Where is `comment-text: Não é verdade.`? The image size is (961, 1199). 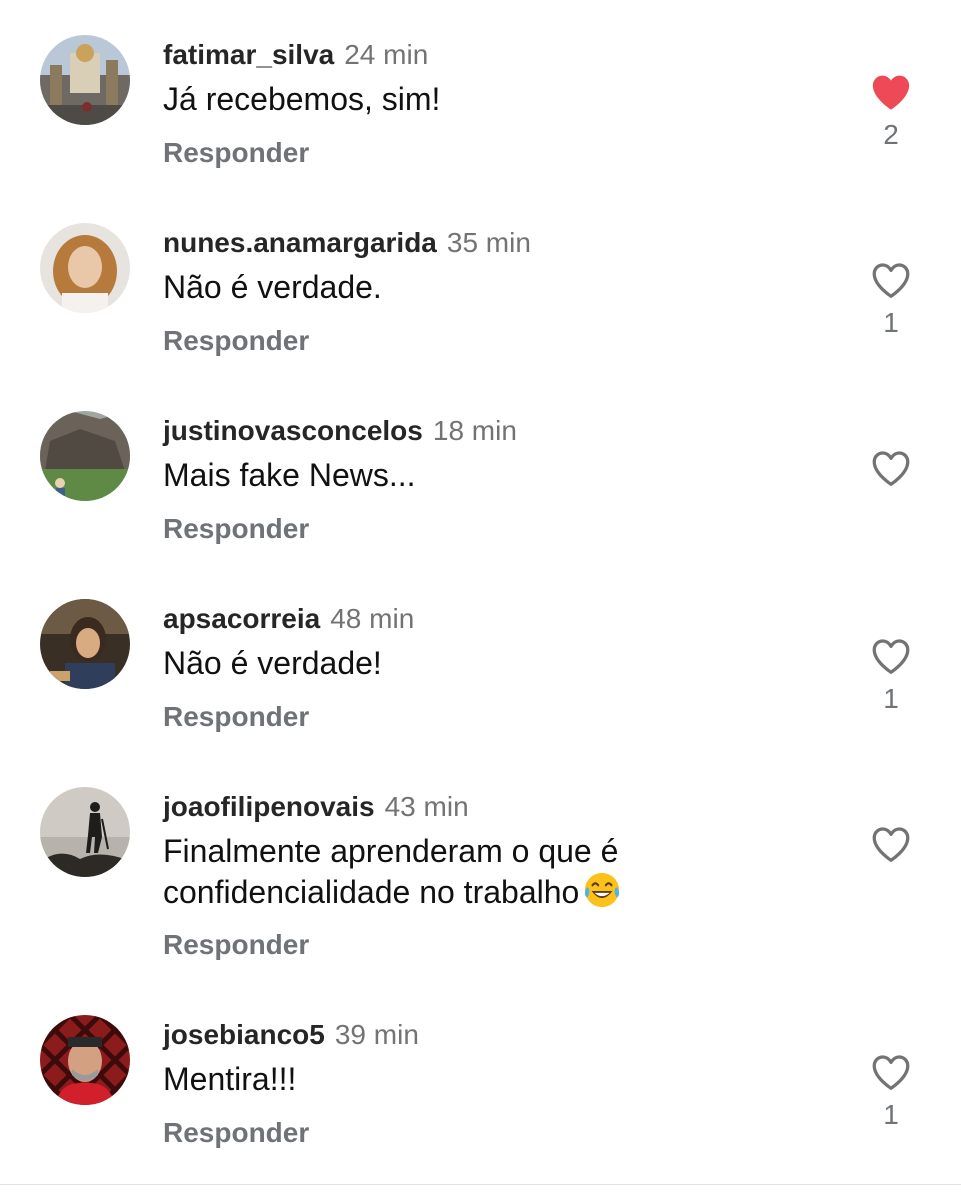
comment-text: Não é verdade. is located at coordinates (272, 287).